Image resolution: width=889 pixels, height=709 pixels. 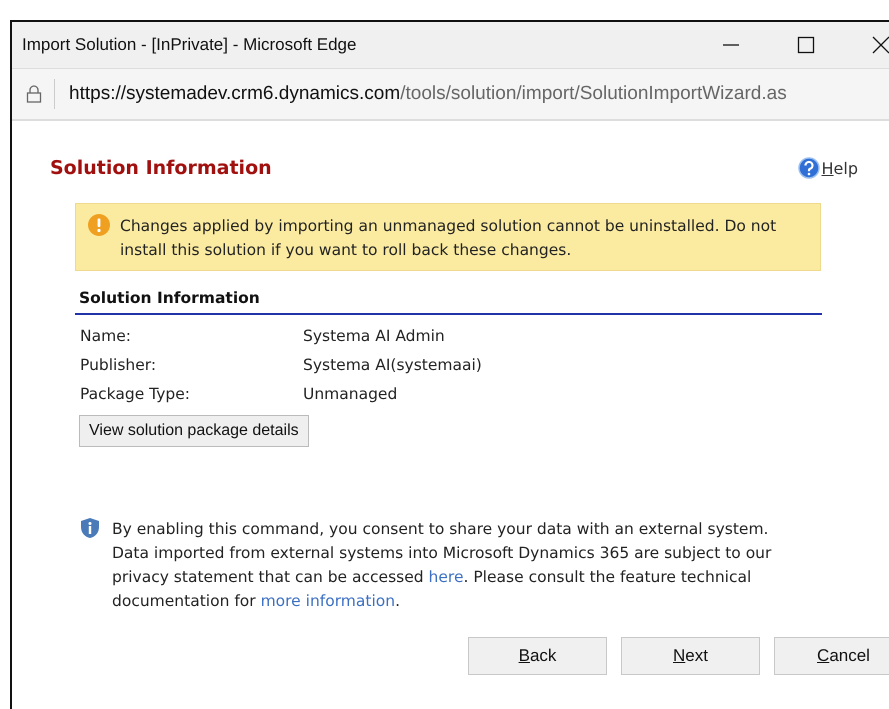 What do you see at coordinates (350, 394) in the screenshot?
I see `field-value: Unmanaged` at bounding box center [350, 394].